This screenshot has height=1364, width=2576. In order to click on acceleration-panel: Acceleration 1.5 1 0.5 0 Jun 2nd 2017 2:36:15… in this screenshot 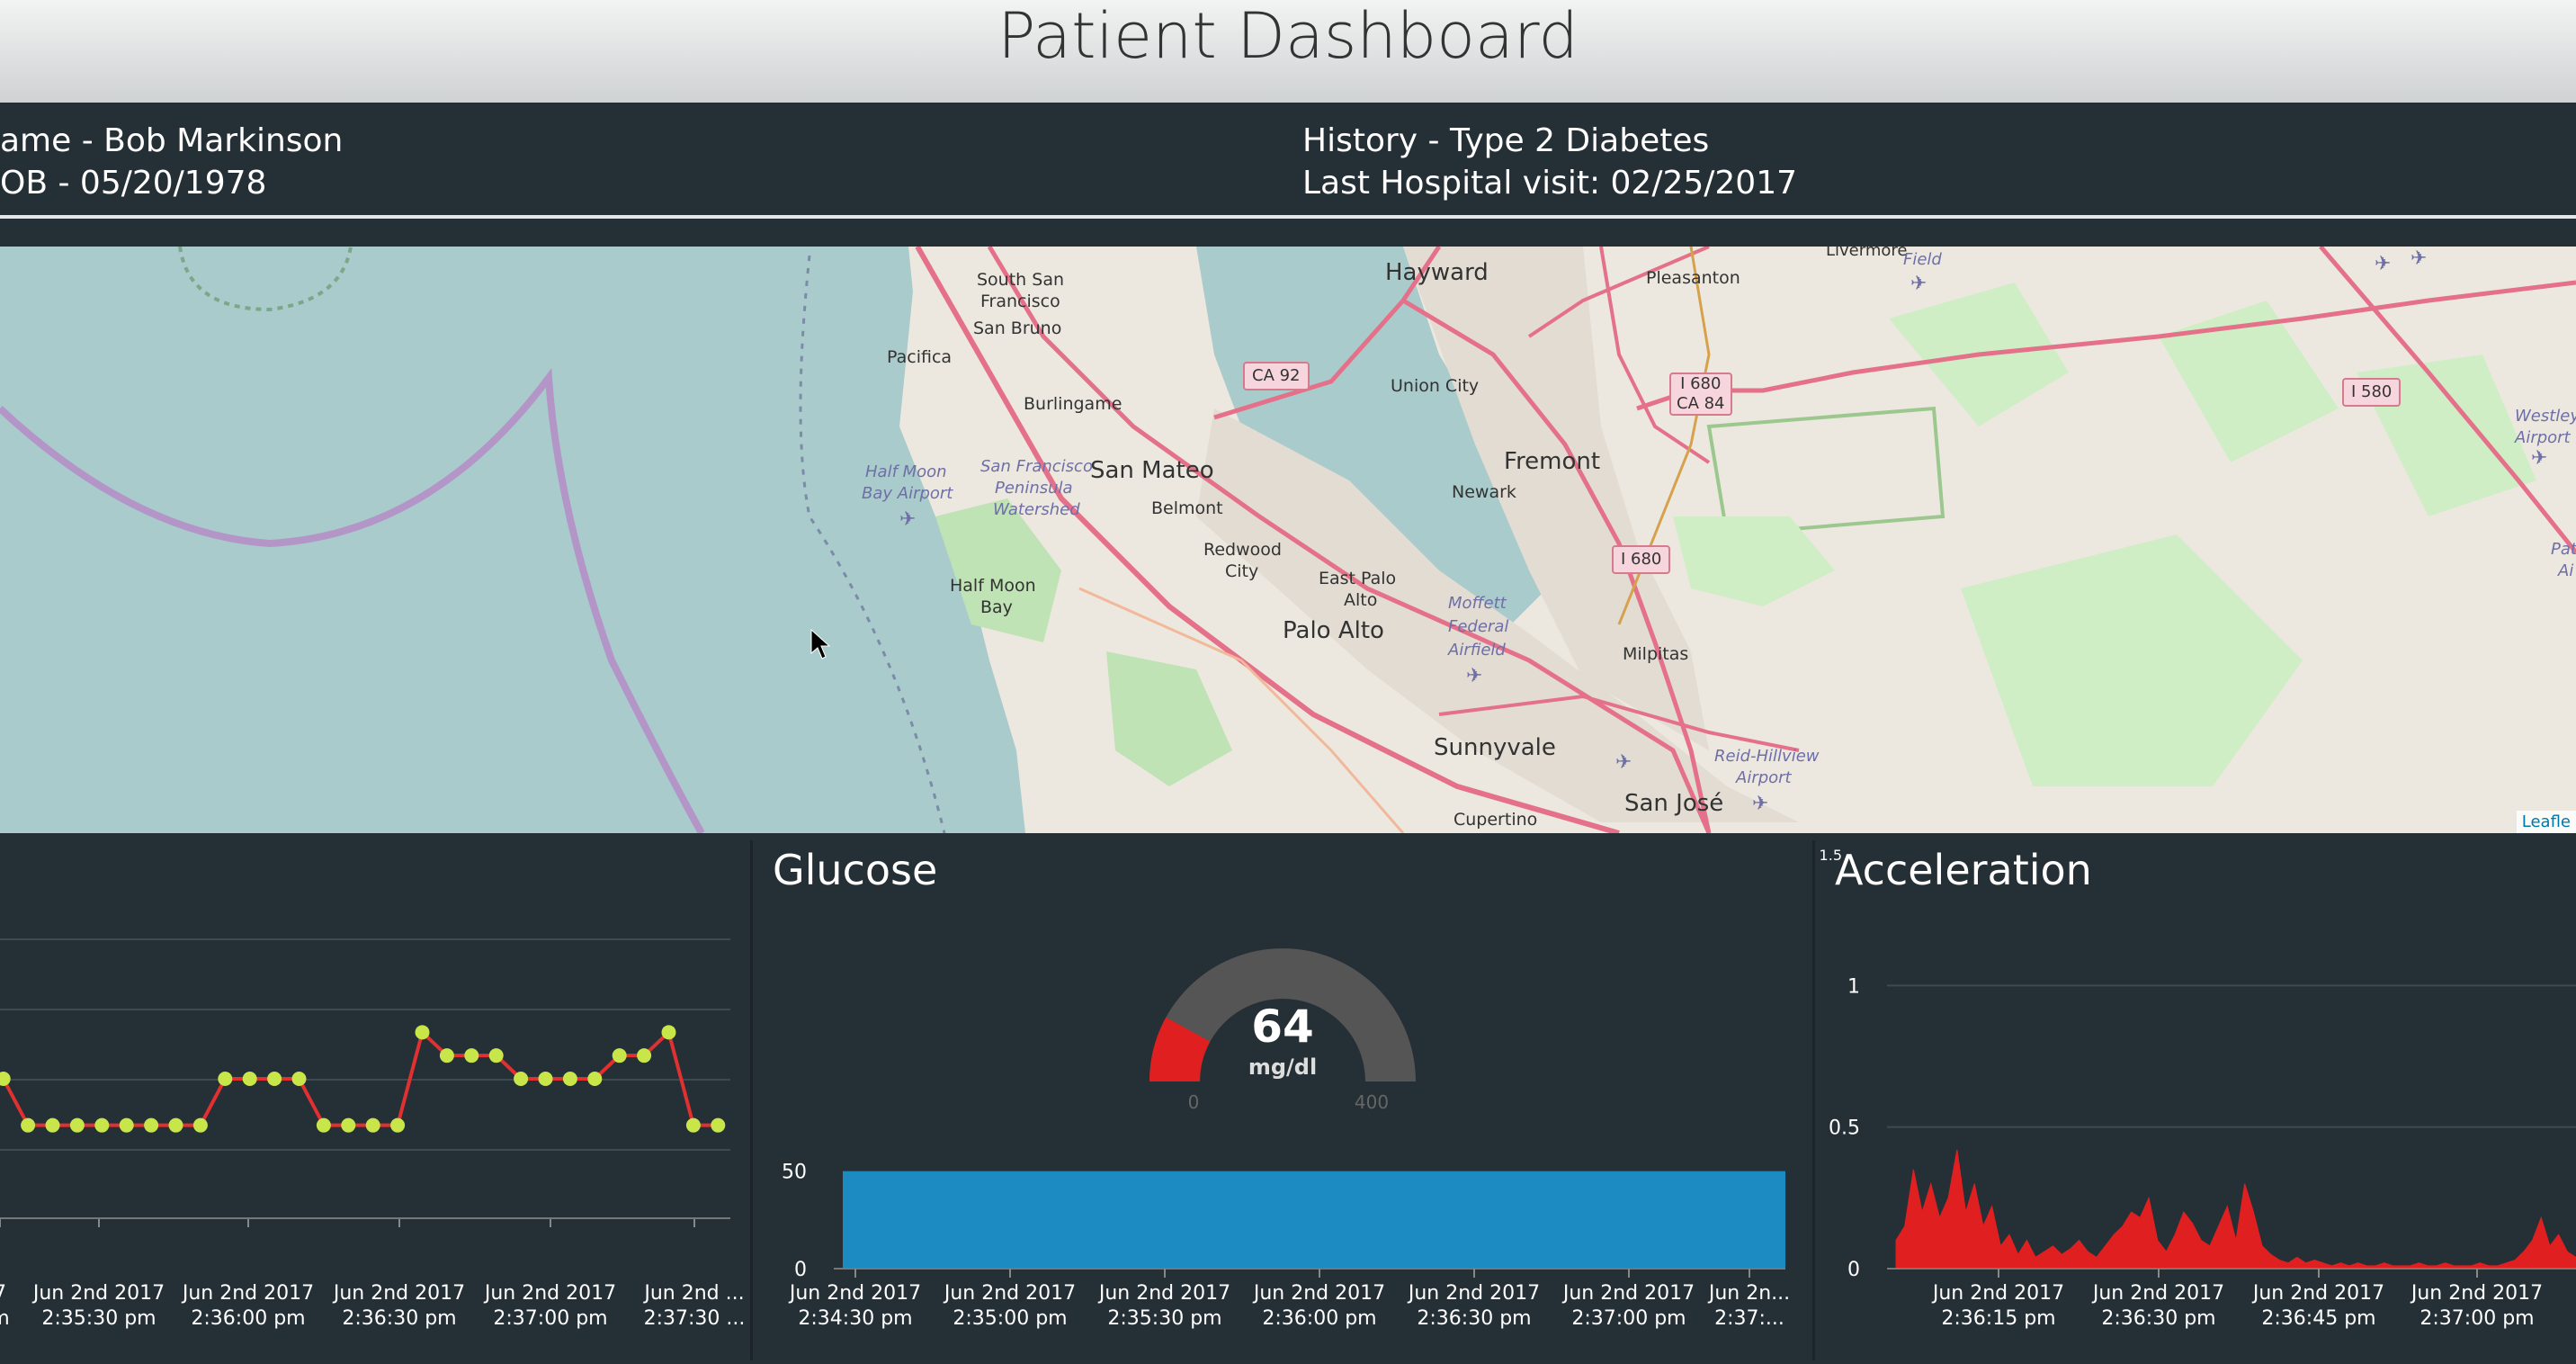, I will do `click(2195, 1100)`.